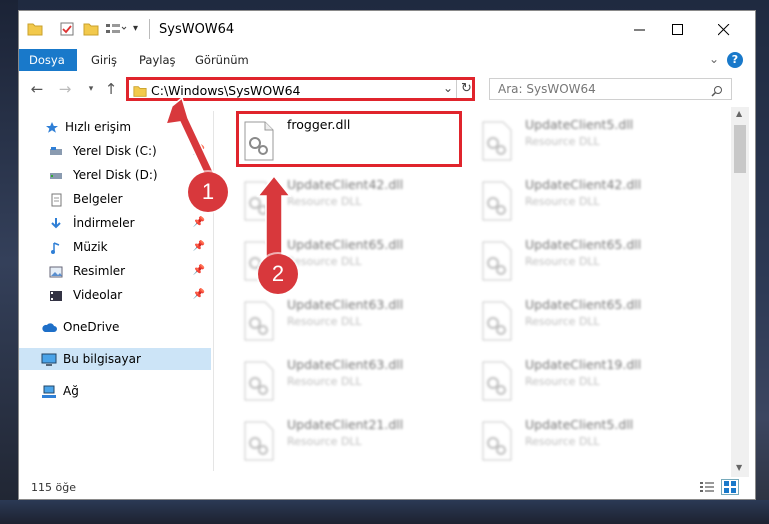 This screenshot has height=524, width=769. Describe the element at coordinates (278, 274) in the screenshot. I see `step-badge-2: 2` at that location.